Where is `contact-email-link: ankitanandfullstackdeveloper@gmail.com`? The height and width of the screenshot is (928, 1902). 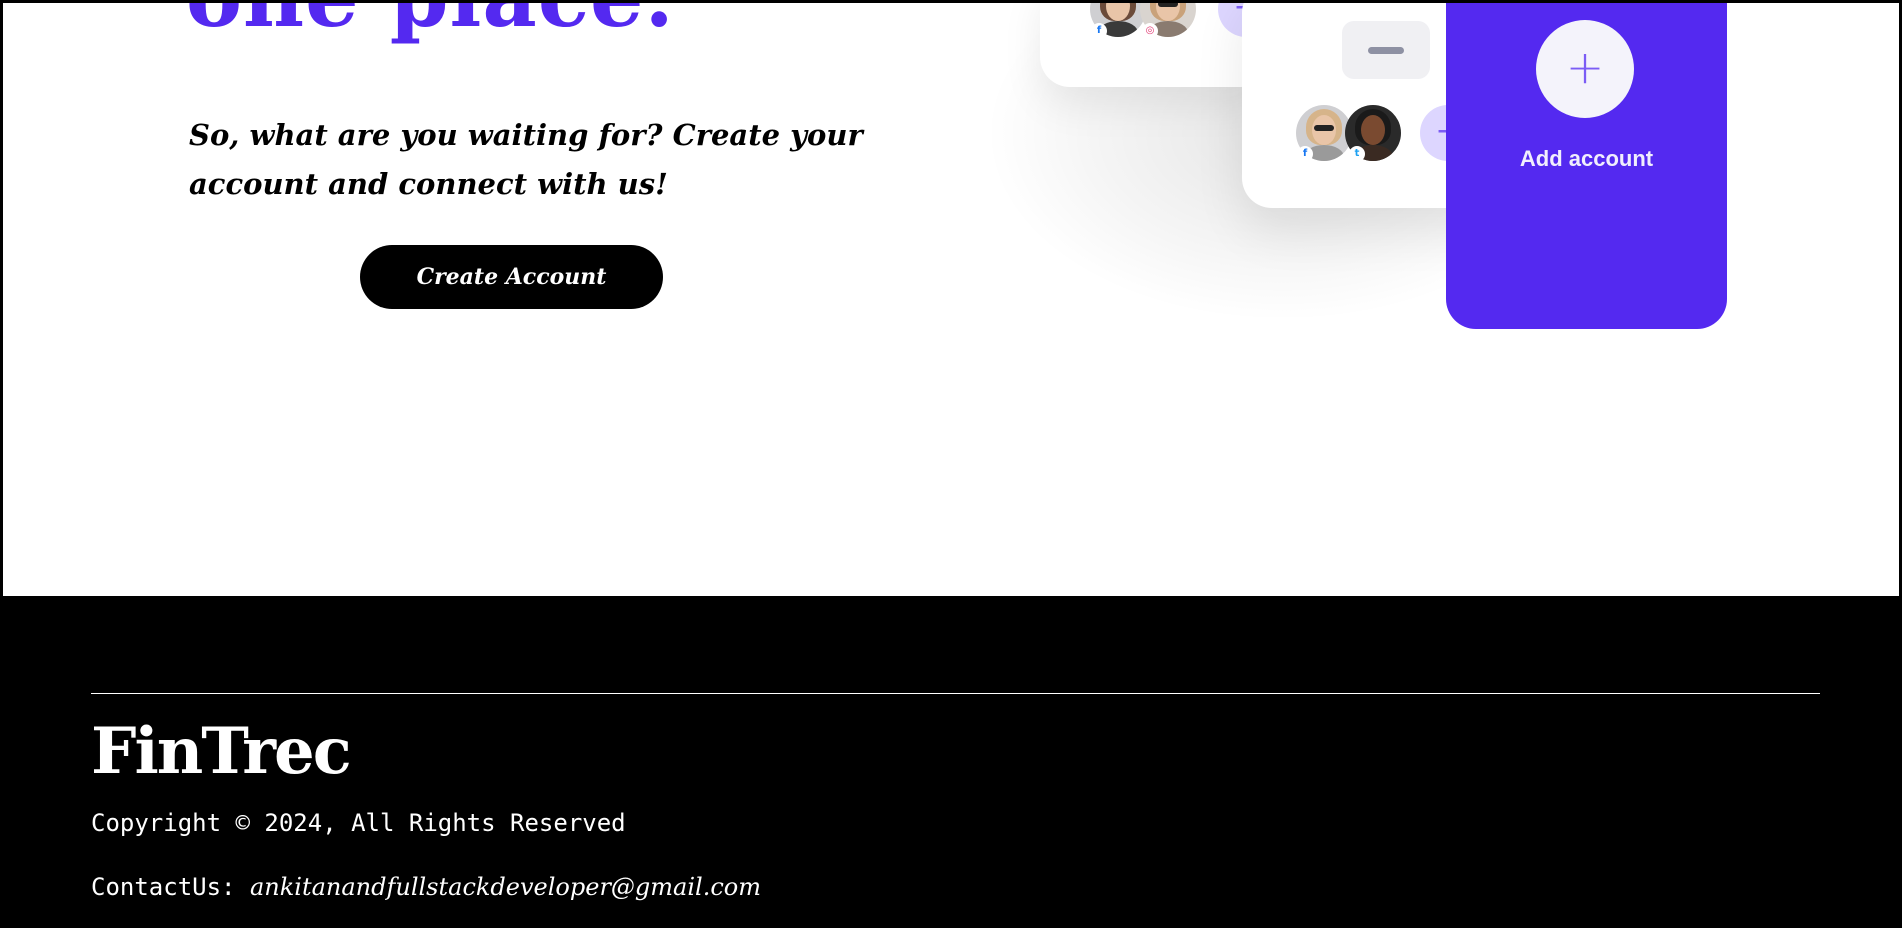
contact-email-link: ankitanandfullstackdeveloper@gmail.com is located at coordinates (505, 887).